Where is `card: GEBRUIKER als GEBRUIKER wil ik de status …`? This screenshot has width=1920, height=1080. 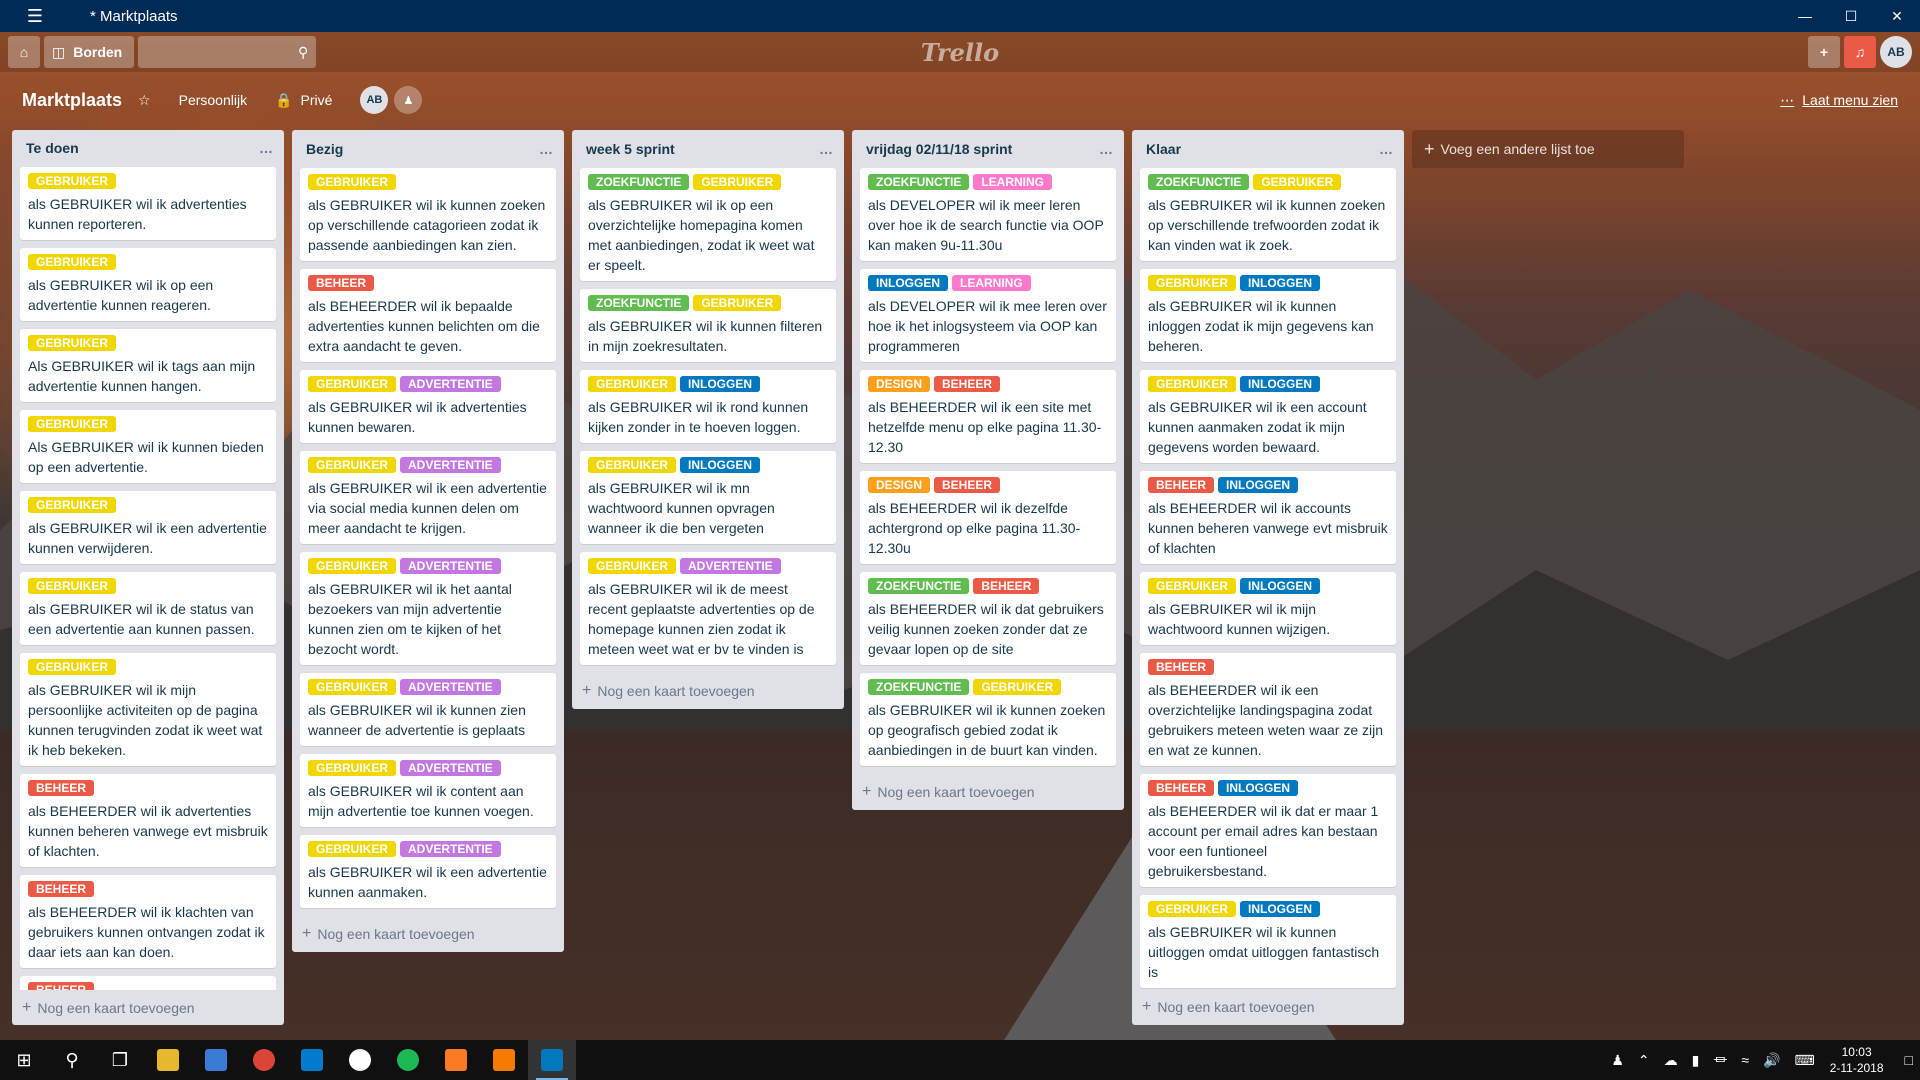 card: GEBRUIKER als GEBRUIKER wil ik de status … is located at coordinates (148, 608).